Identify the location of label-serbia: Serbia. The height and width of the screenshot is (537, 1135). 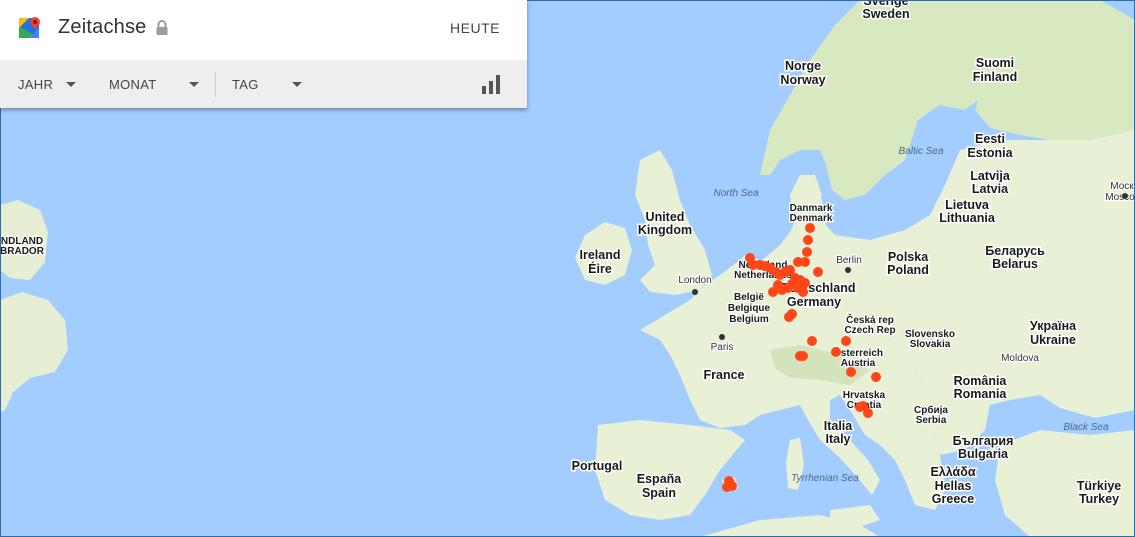
(931, 420).